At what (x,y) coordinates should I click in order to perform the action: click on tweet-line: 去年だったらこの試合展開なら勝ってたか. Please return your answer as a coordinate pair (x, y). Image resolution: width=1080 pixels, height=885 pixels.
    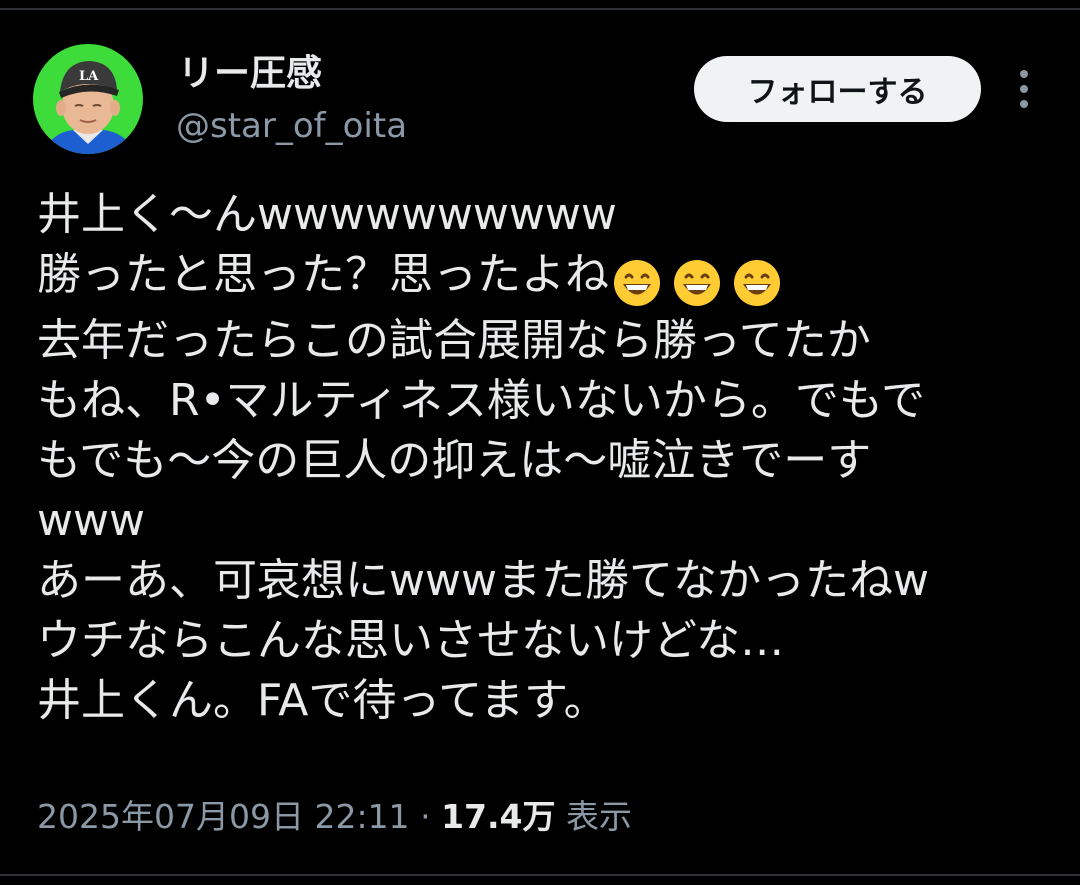
    Looking at the image, I should click on (454, 340).